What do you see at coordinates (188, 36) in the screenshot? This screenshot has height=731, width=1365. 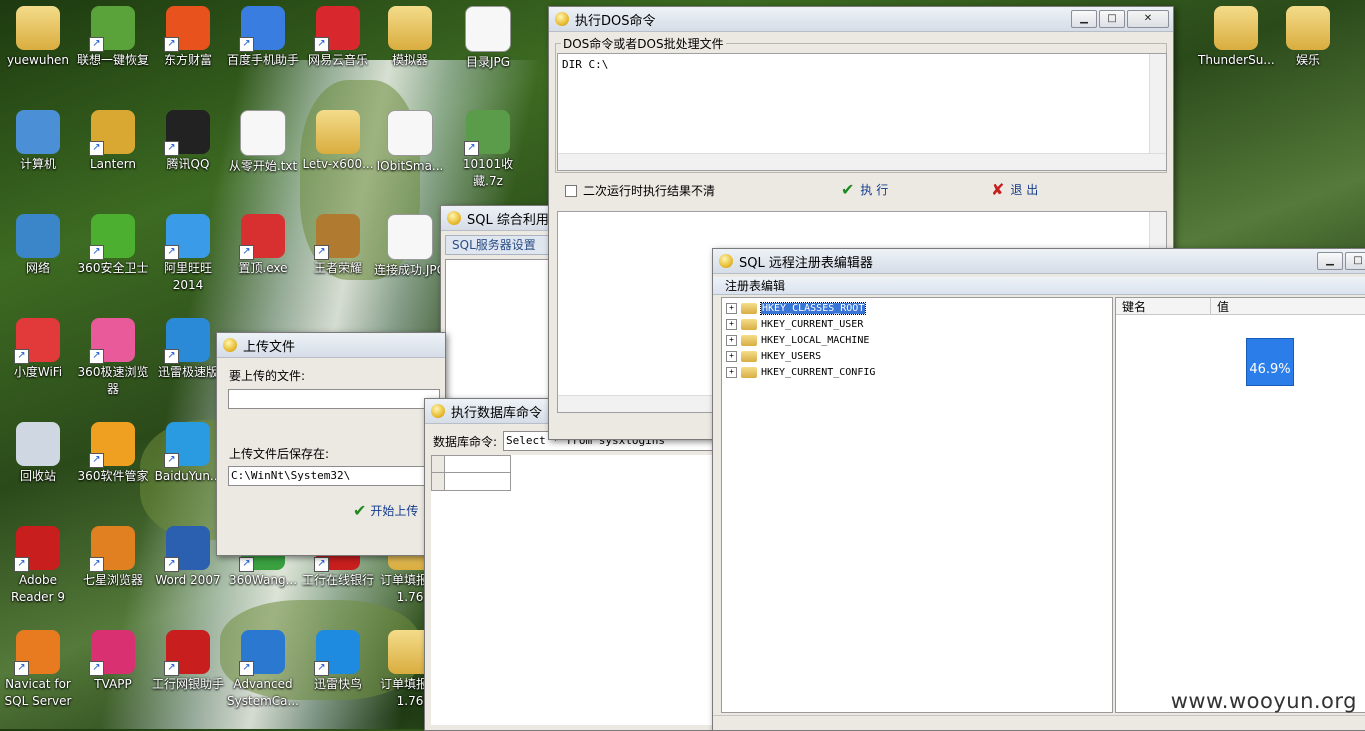 I see `desktop-icon: ↗ 东方财富` at bounding box center [188, 36].